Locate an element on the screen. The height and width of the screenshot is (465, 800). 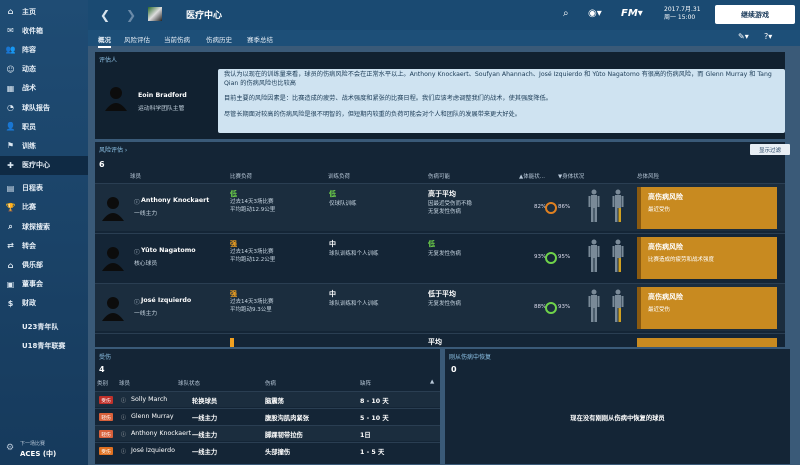
sidebar-item-label: 动态 is located at coordinates (29, 69).